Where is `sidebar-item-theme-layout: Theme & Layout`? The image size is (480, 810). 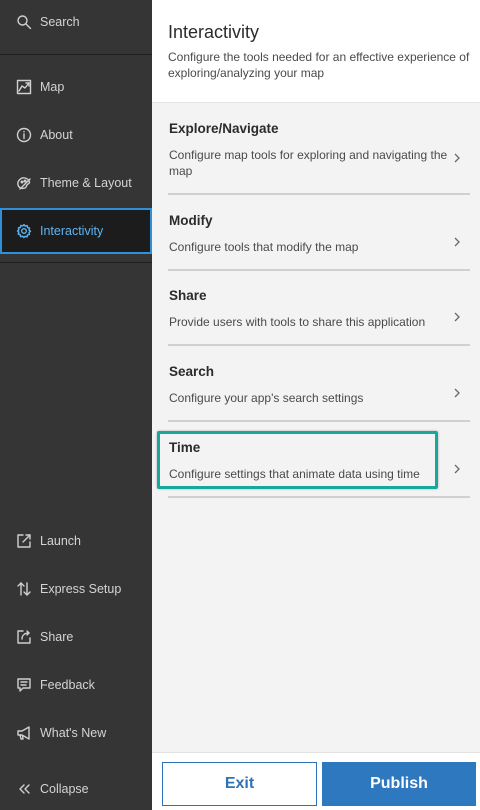 sidebar-item-theme-layout: Theme & Layout is located at coordinates (76, 183).